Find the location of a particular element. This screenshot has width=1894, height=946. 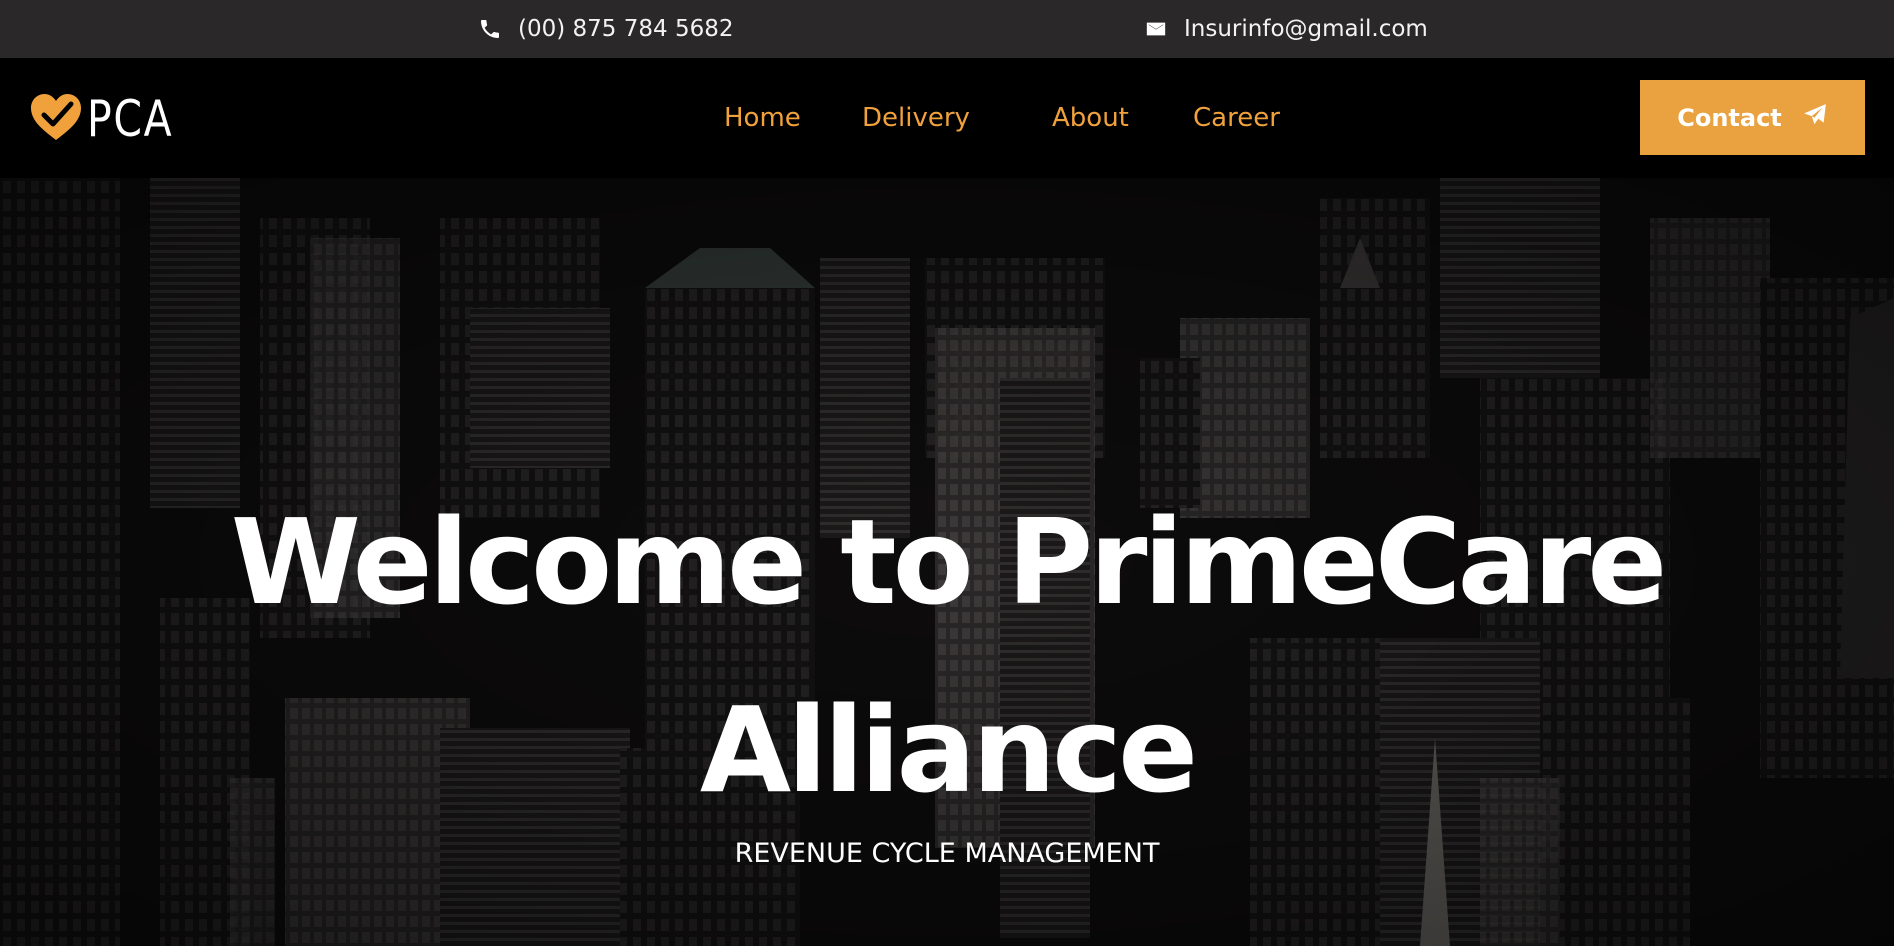

logo: PCA is located at coordinates (110, 119).